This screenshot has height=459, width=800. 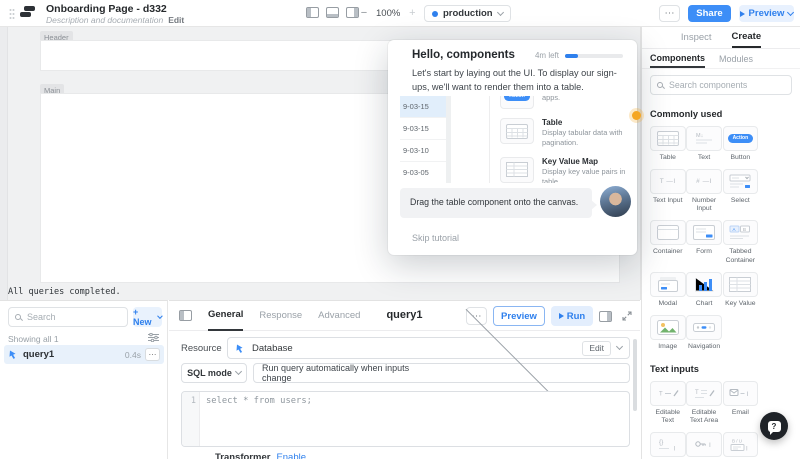 I want to click on editor-side-panel-toggle-icon, so click(x=605, y=316).